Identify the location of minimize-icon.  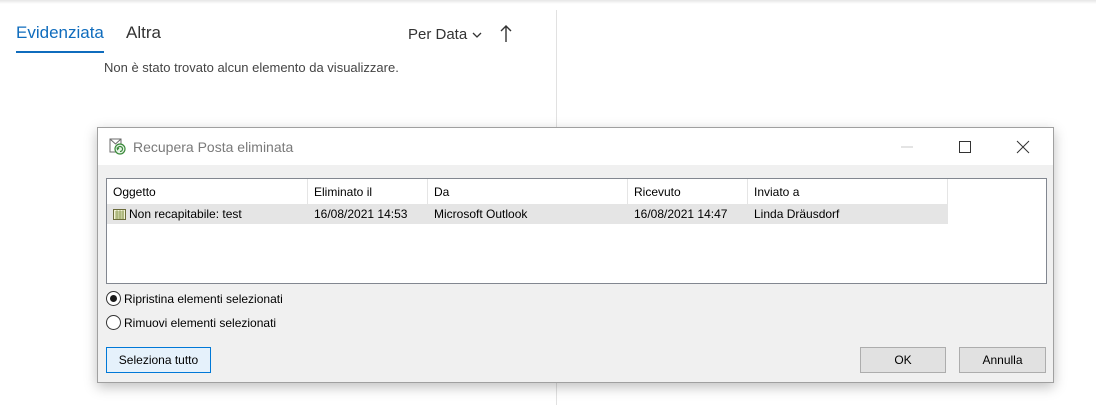
(907, 146).